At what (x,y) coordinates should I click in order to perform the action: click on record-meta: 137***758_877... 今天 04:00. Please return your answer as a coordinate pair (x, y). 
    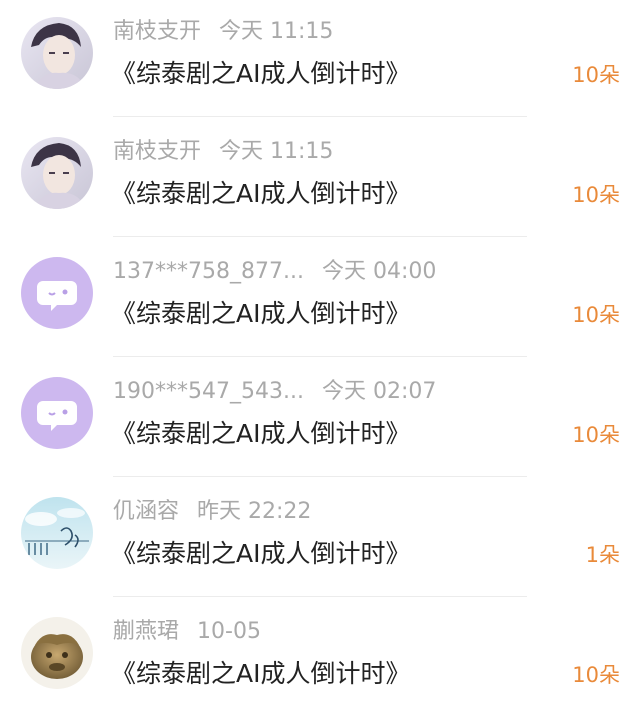
    Looking at the image, I should click on (274, 272).